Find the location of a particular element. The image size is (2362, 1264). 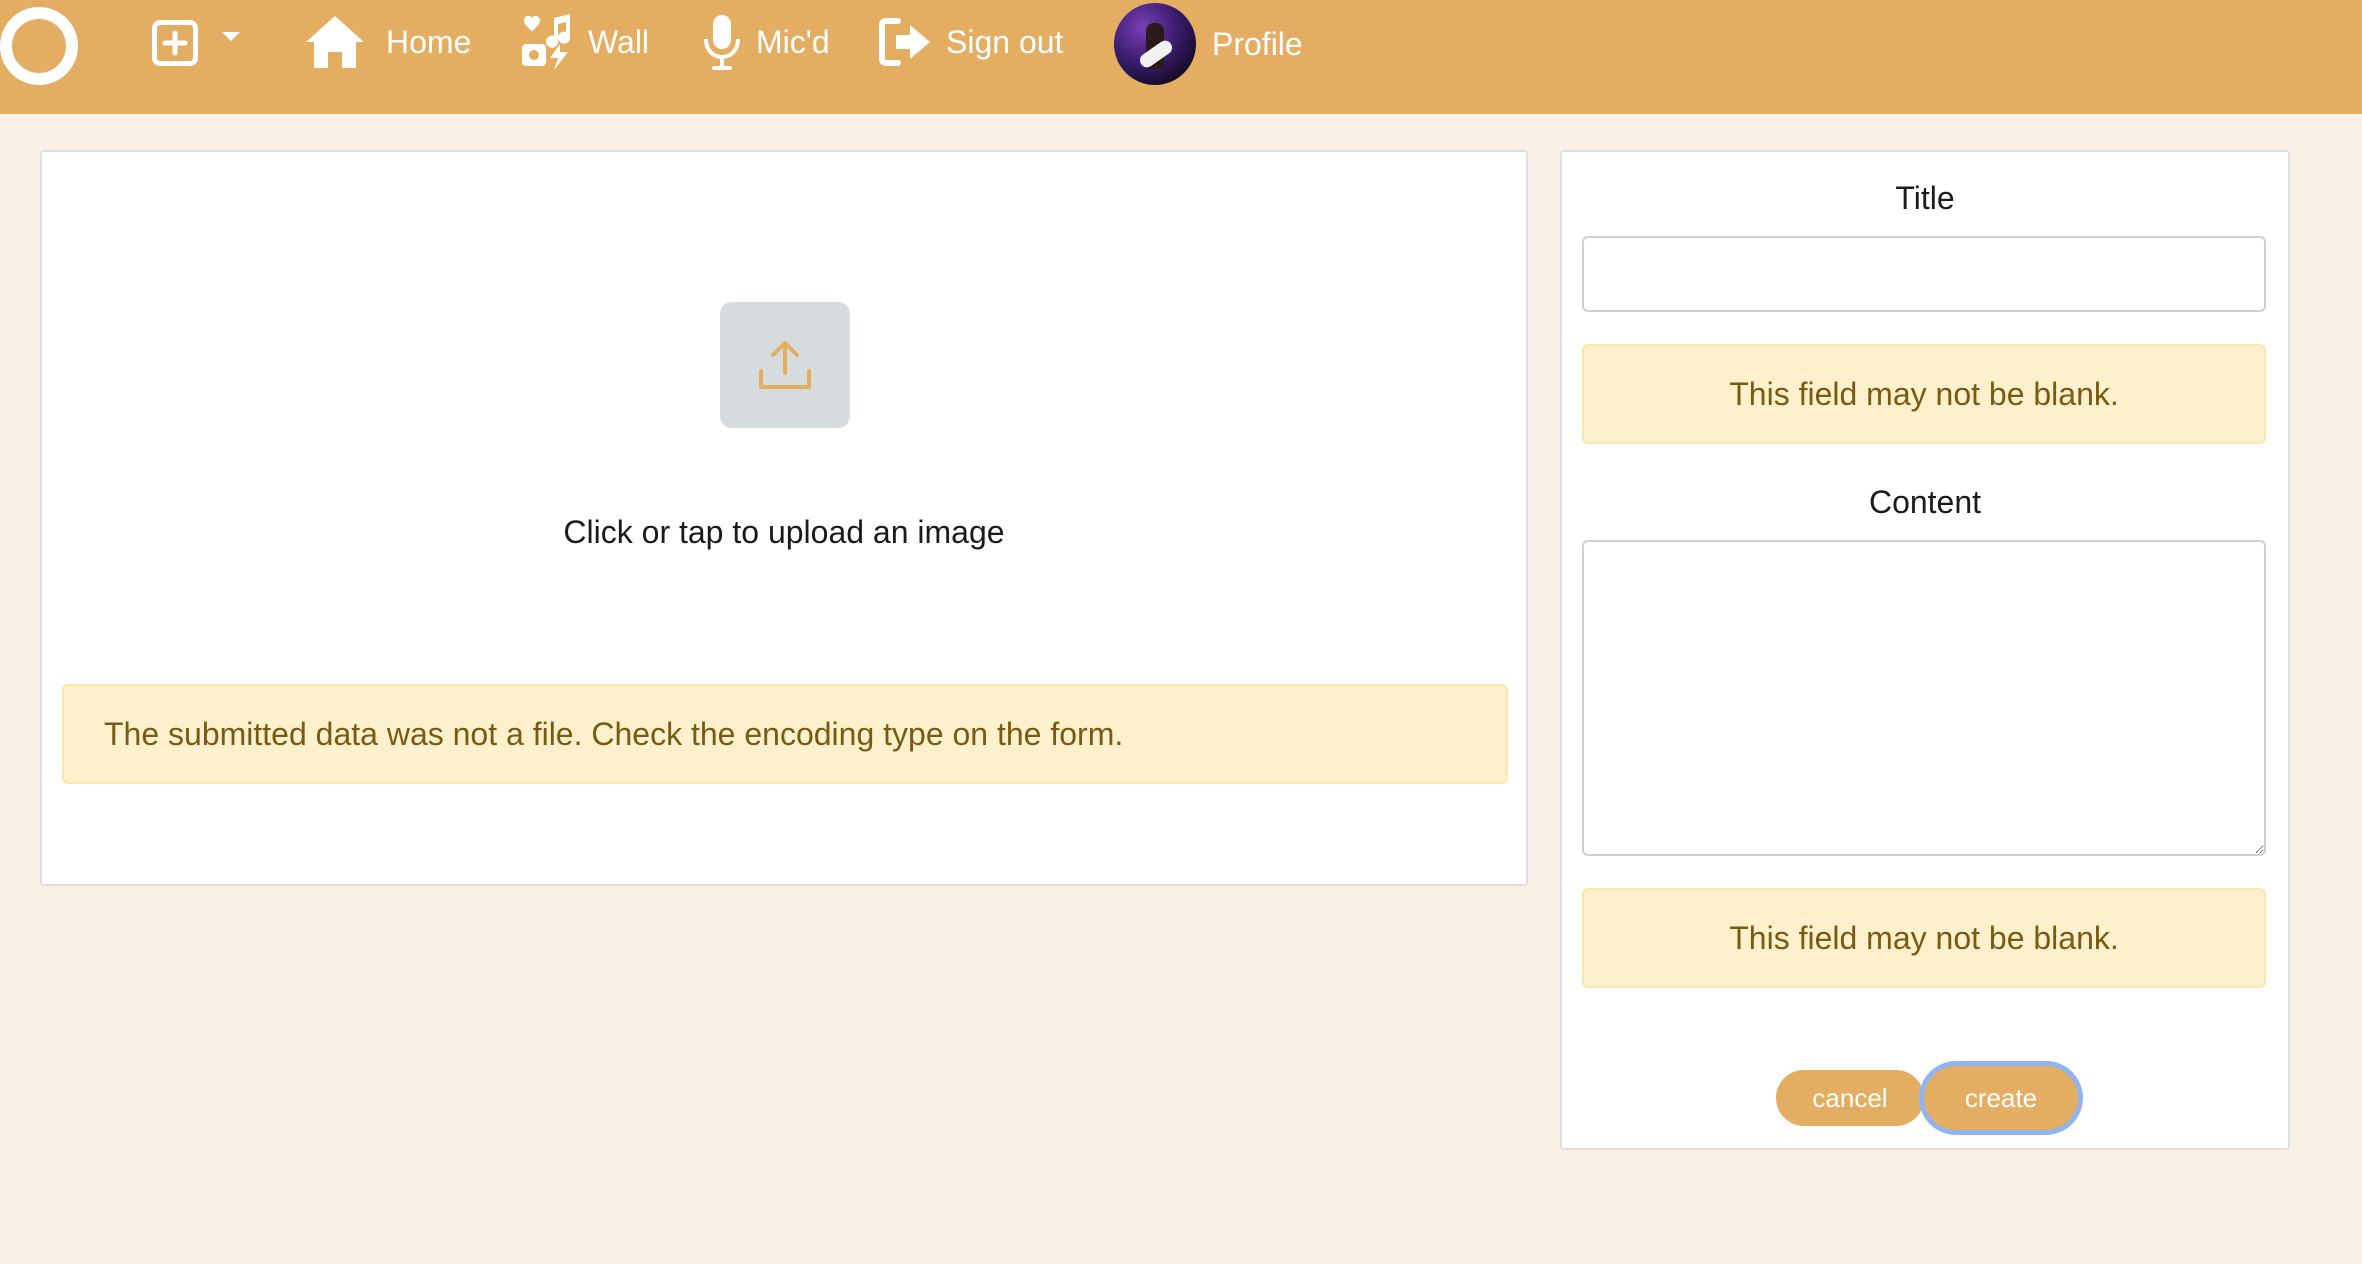

upload-prompt: Click or tap to upload an image is located at coordinates (784, 532).